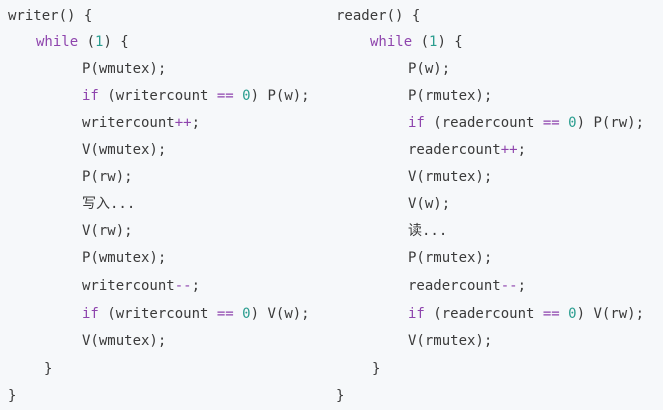 The height and width of the screenshot is (410, 663). What do you see at coordinates (124, 150) in the screenshot?
I see `writer-line-6: V(wmutex);` at bounding box center [124, 150].